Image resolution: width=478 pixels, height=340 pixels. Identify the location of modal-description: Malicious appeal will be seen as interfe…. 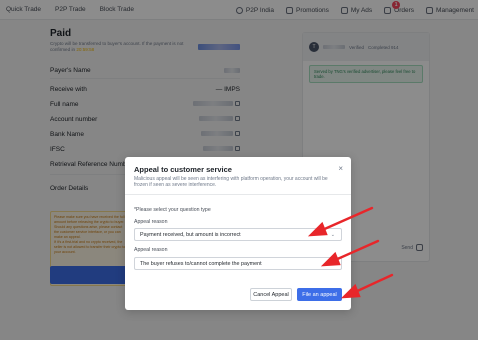
(231, 182).